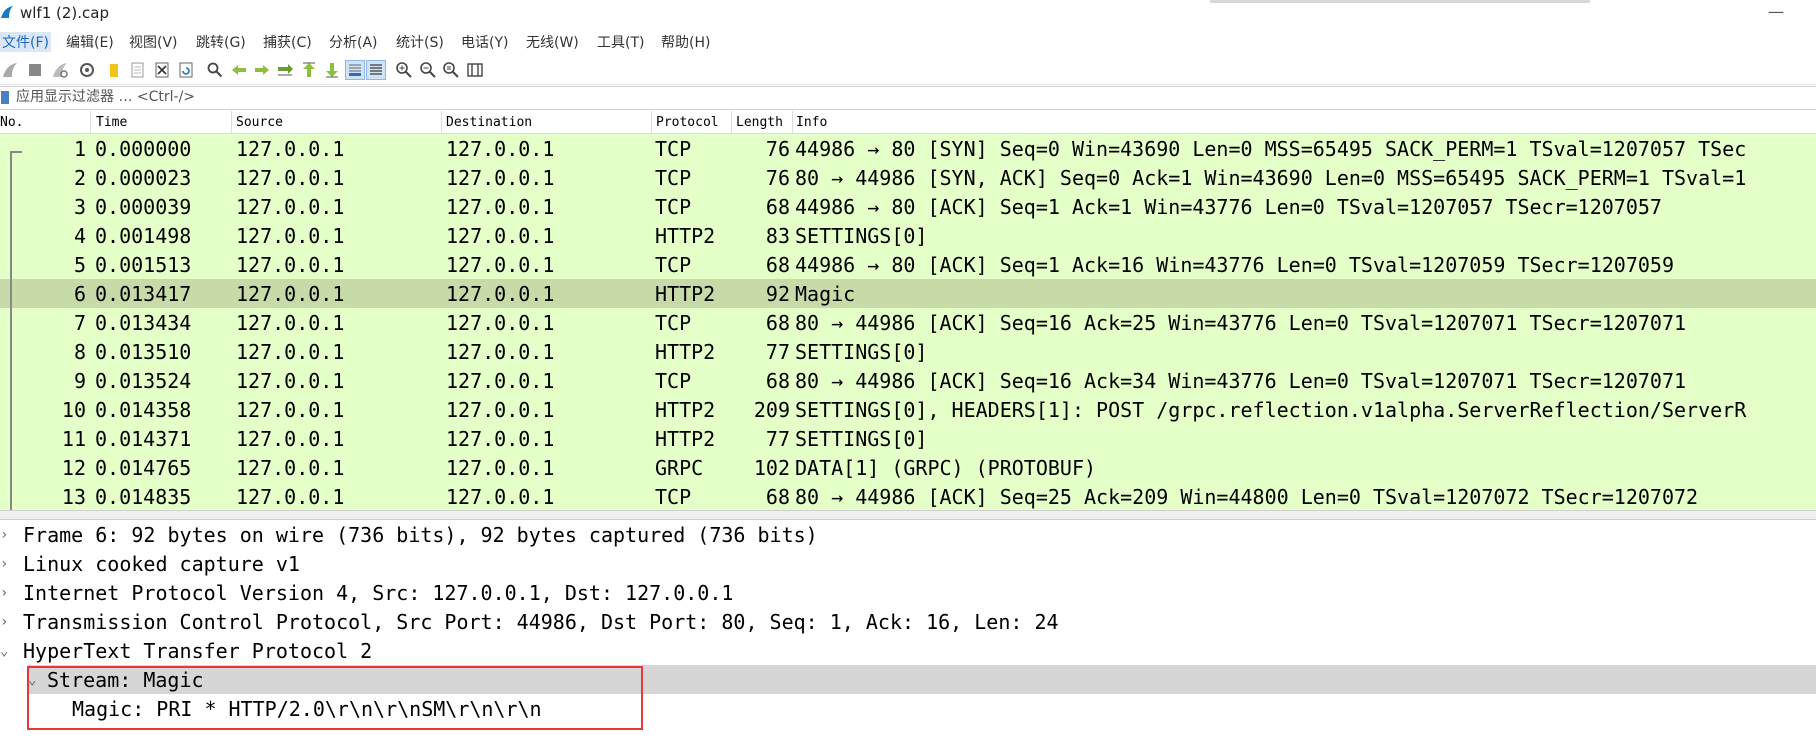 This screenshot has width=1816, height=748. What do you see at coordinates (620, 42) in the screenshot?
I see `menu-tools: 工具(T)` at bounding box center [620, 42].